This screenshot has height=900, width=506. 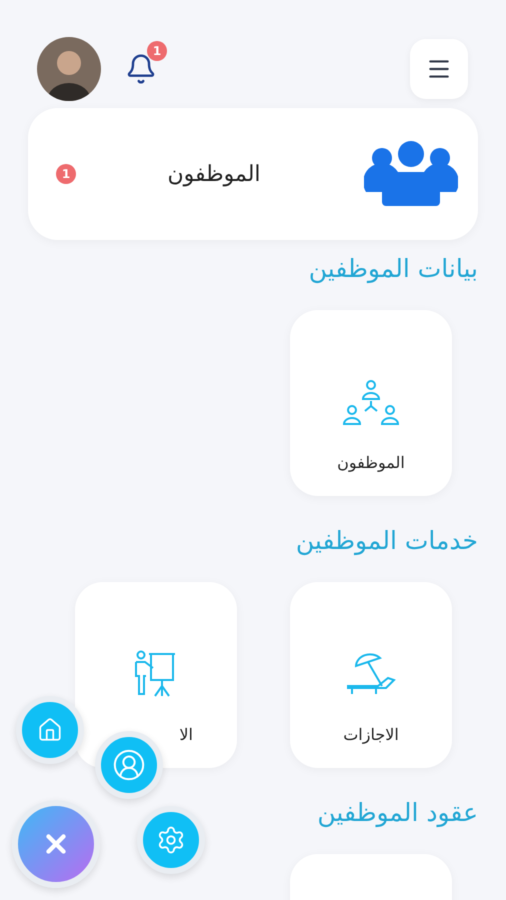 What do you see at coordinates (129, 765) in the screenshot?
I see `user-icon` at bounding box center [129, 765].